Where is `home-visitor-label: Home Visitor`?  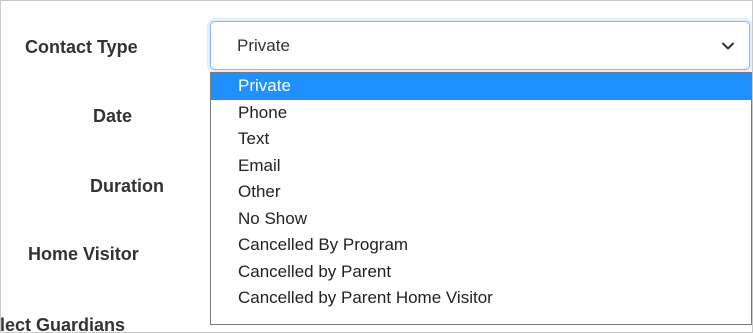 home-visitor-label: Home Visitor is located at coordinates (83, 254).